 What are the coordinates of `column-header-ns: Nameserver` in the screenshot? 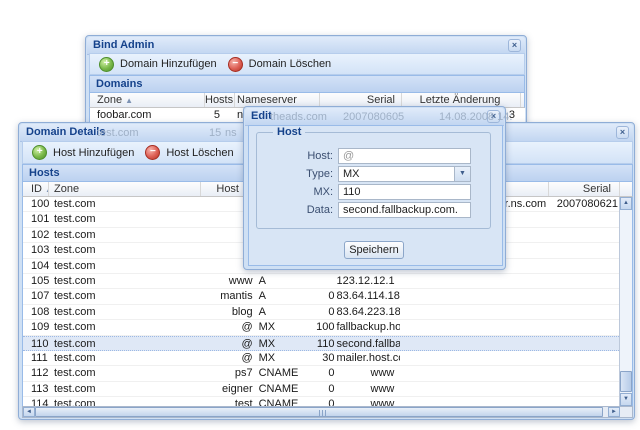 It's located at (277, 100).